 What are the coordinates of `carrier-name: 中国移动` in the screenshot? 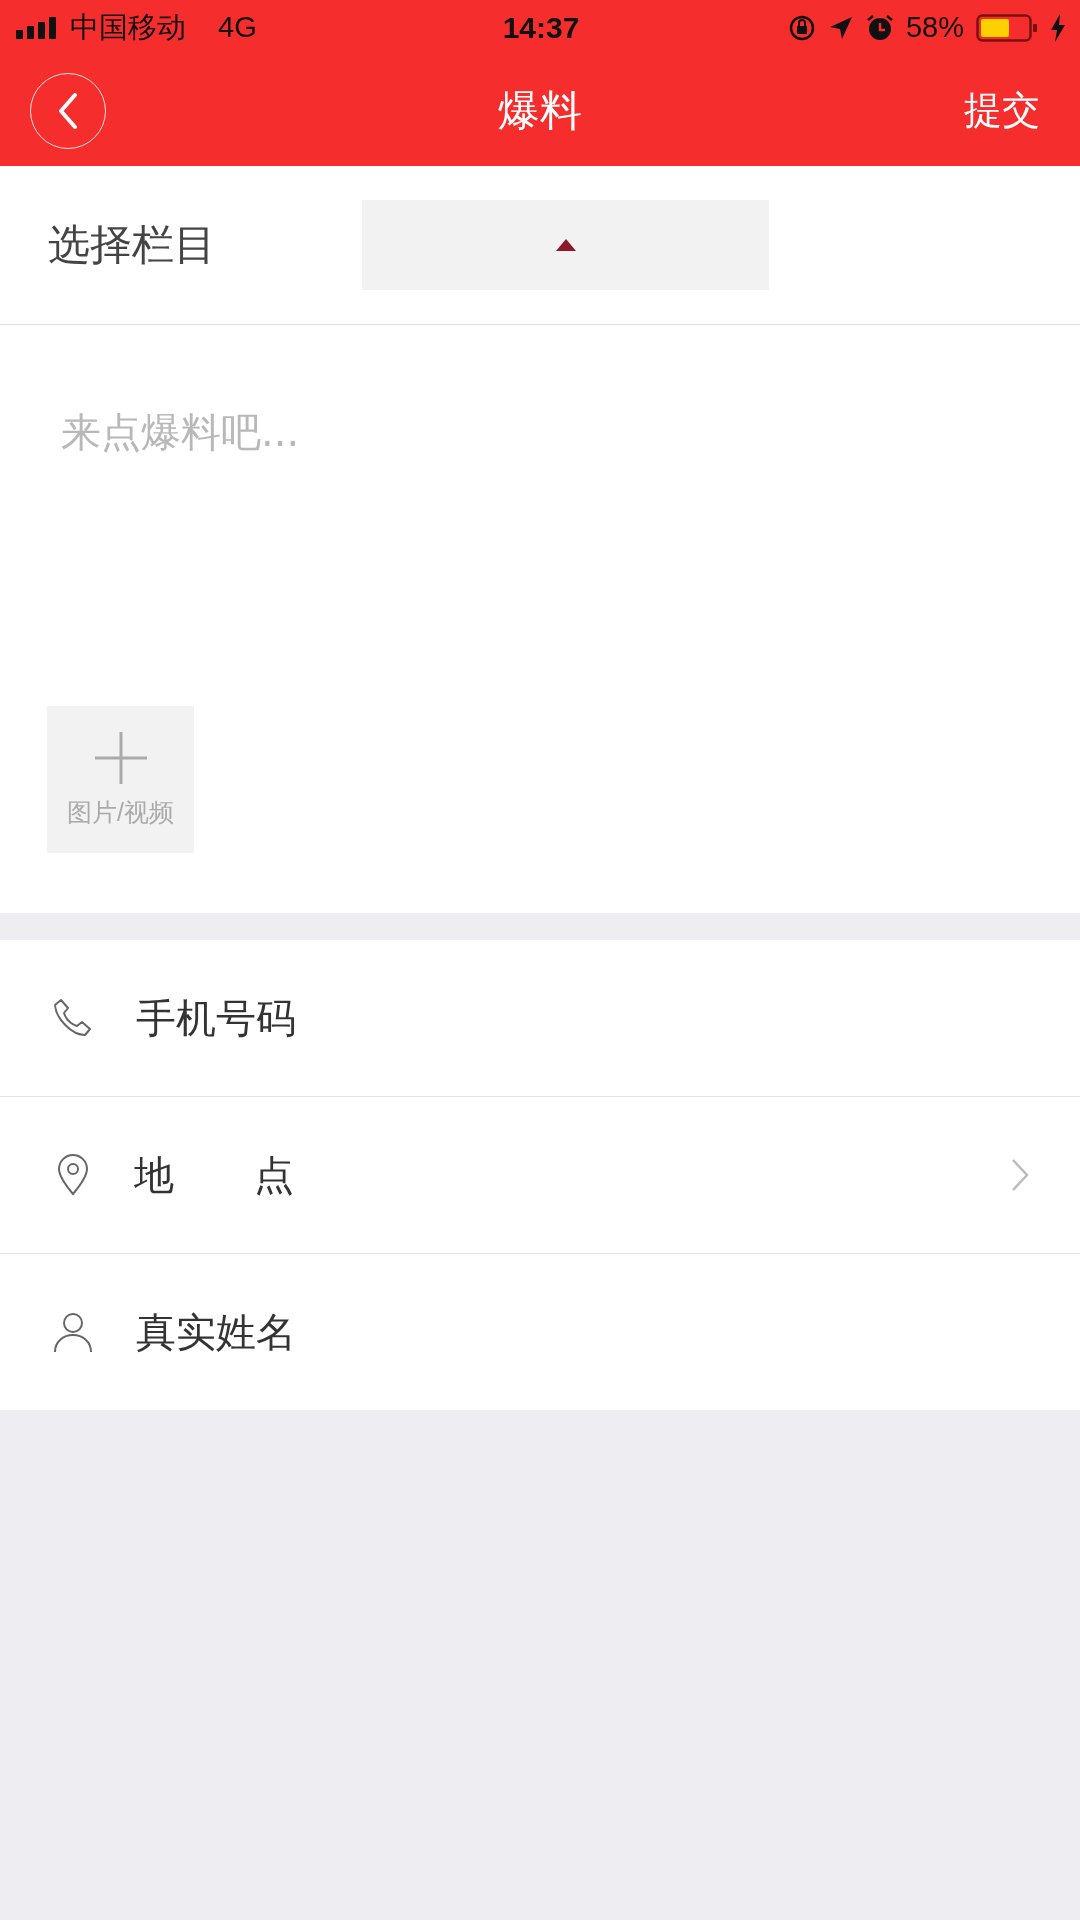 It's located at (128, 27).